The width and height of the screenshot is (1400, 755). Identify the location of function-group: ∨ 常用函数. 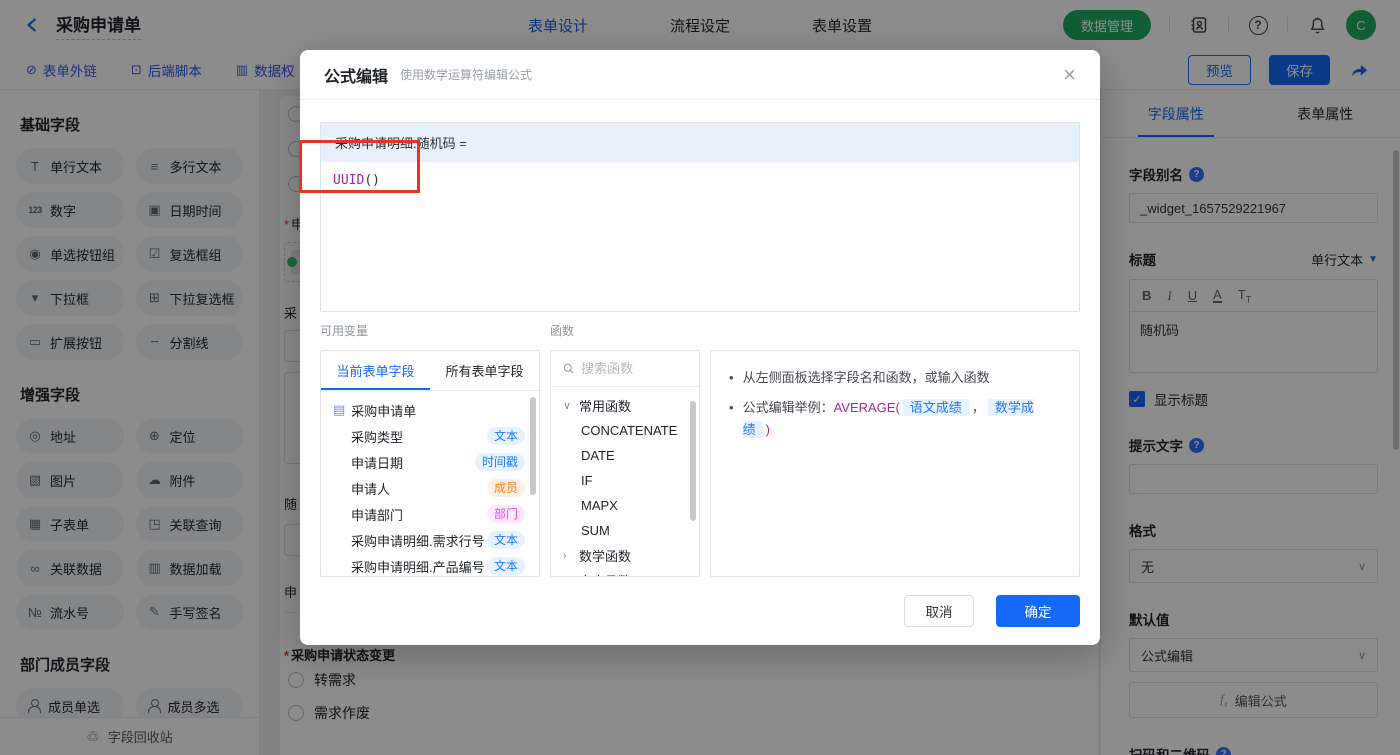
(625, 405).